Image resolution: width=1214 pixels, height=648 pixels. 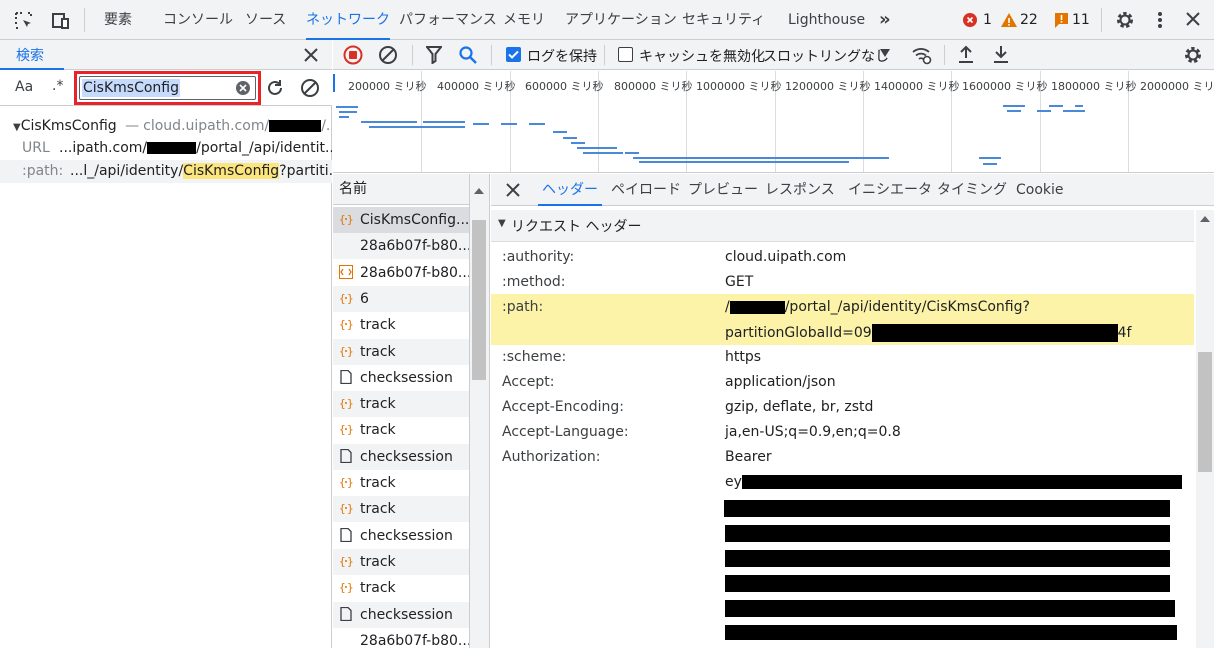 I want to click on tab-application: アプリケーション, so click(x=621, y=20).